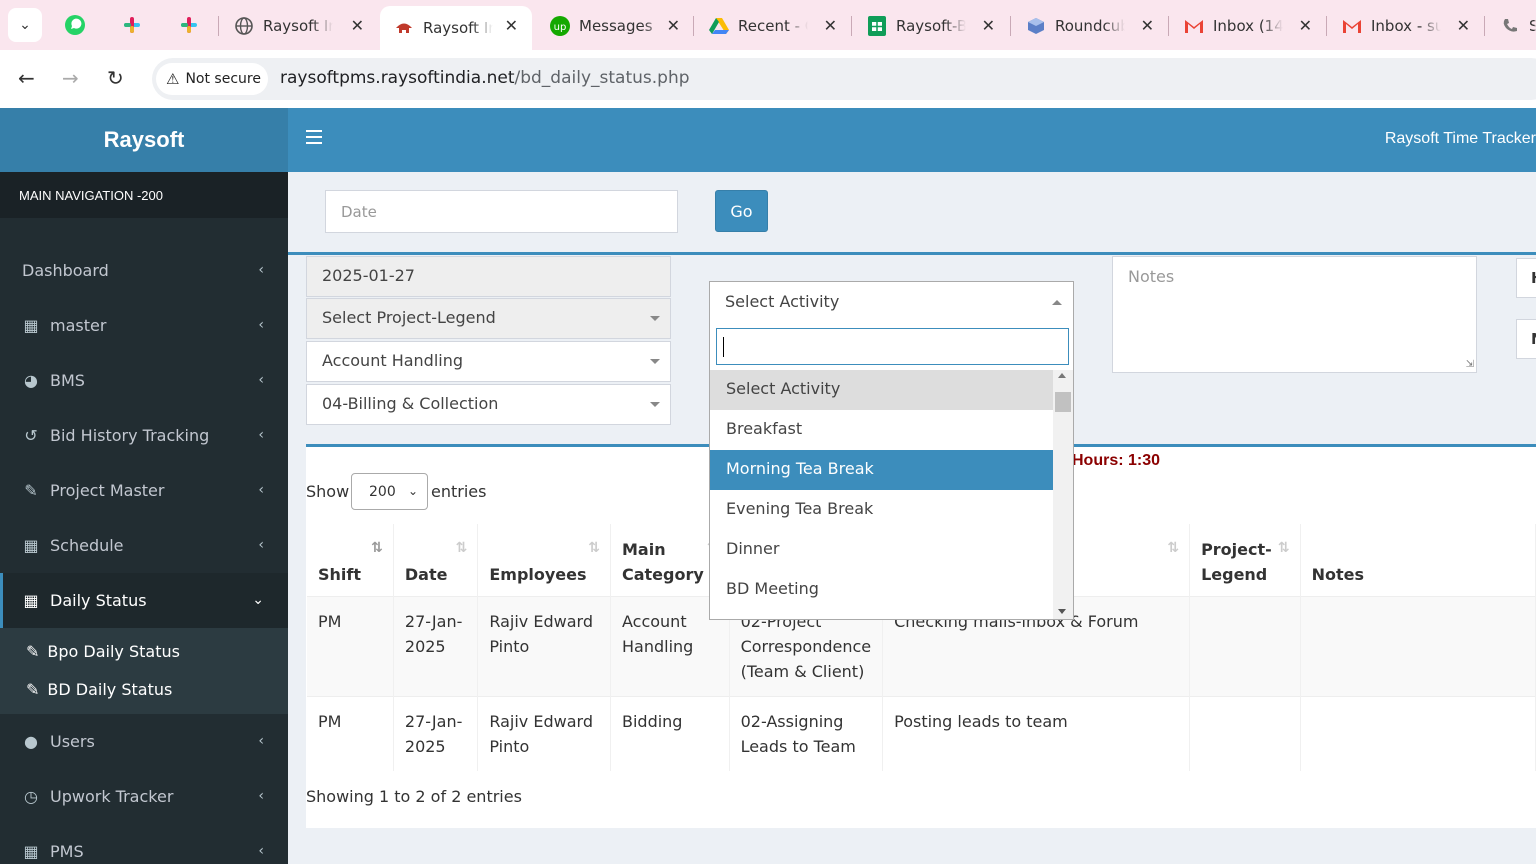  I want to click on sub-category-select: 04-Billing & Collection, so click(488, 404).